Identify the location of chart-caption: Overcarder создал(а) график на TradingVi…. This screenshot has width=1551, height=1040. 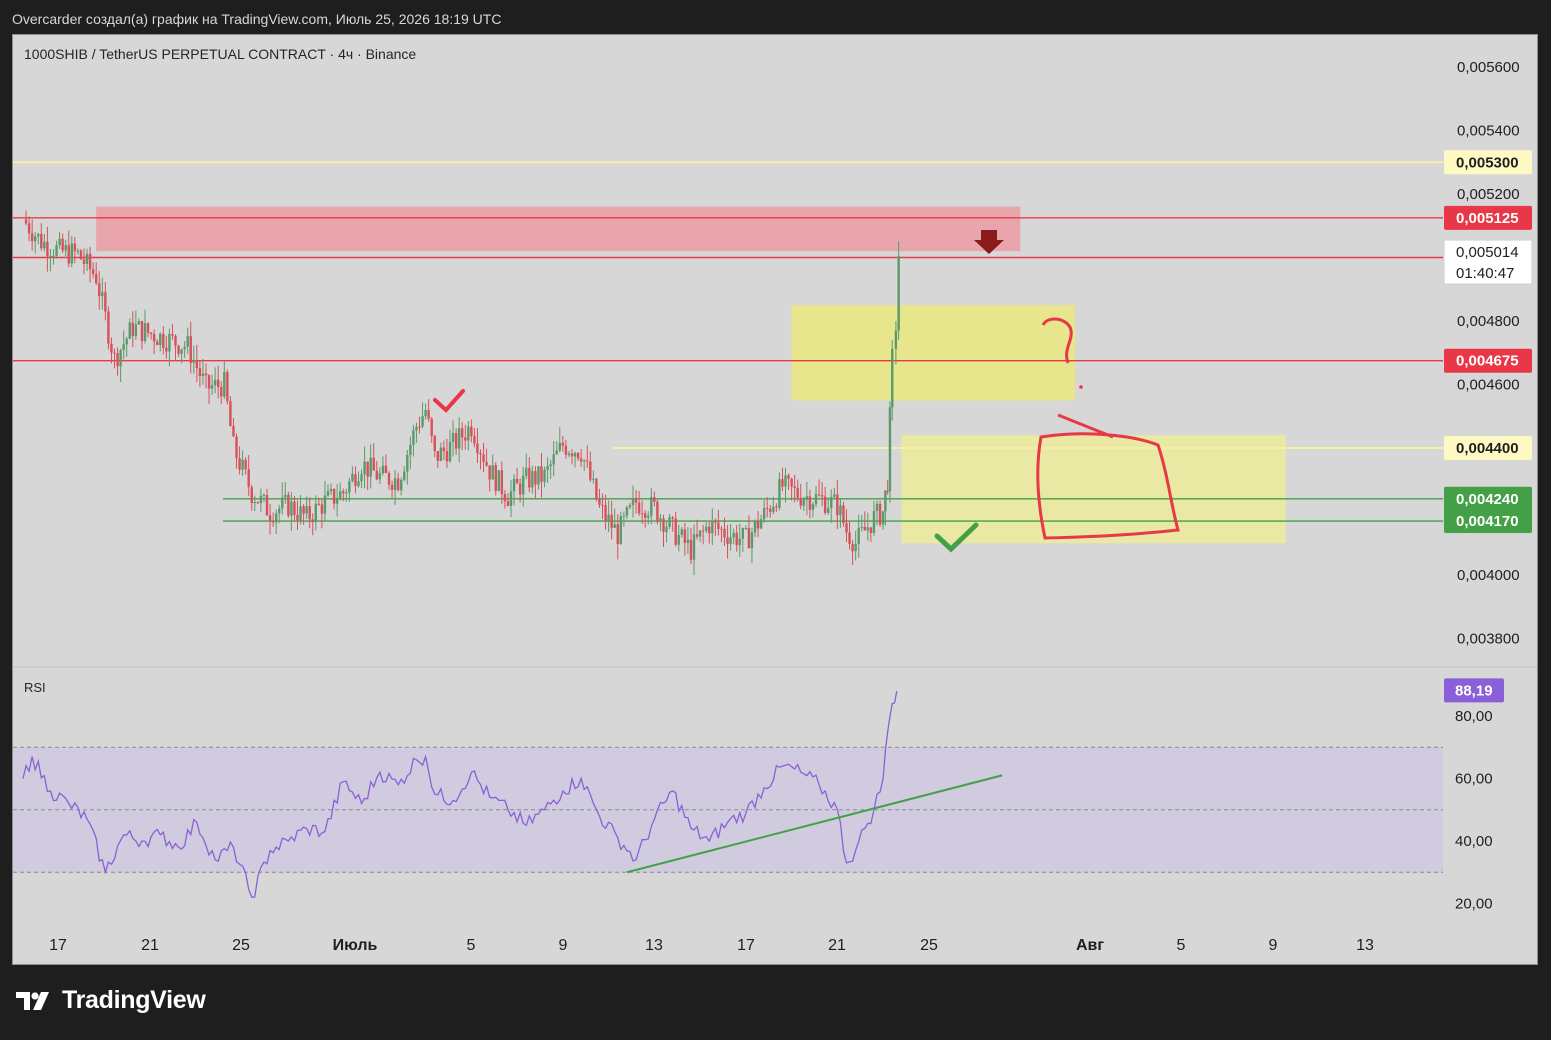
(257, 19).